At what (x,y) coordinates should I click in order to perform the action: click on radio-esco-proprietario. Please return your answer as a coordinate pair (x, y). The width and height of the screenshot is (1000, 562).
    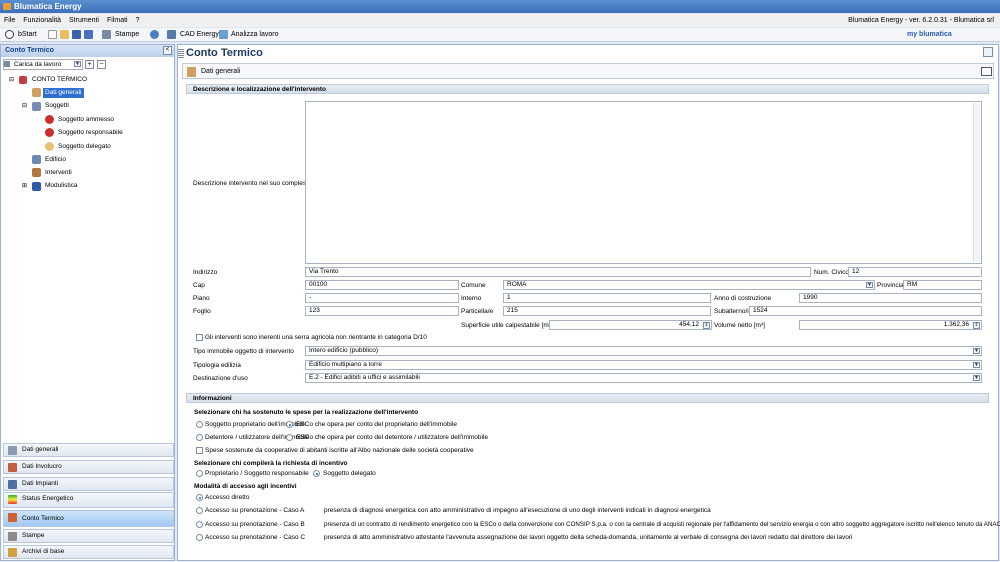
    Looking at the image, I should click on (289, 424).